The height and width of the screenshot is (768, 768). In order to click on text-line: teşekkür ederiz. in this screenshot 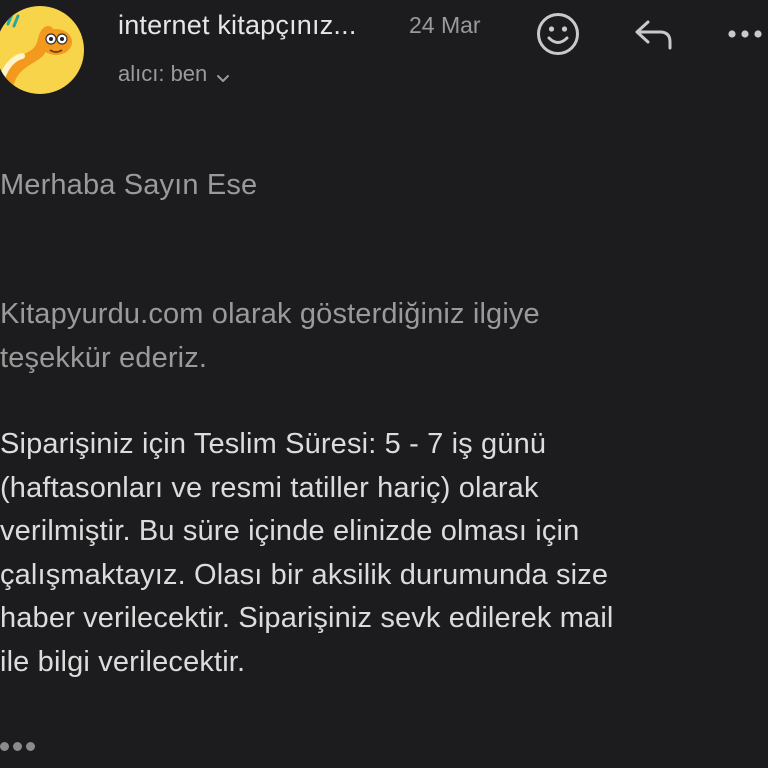, I will do `click(104, 357)`.